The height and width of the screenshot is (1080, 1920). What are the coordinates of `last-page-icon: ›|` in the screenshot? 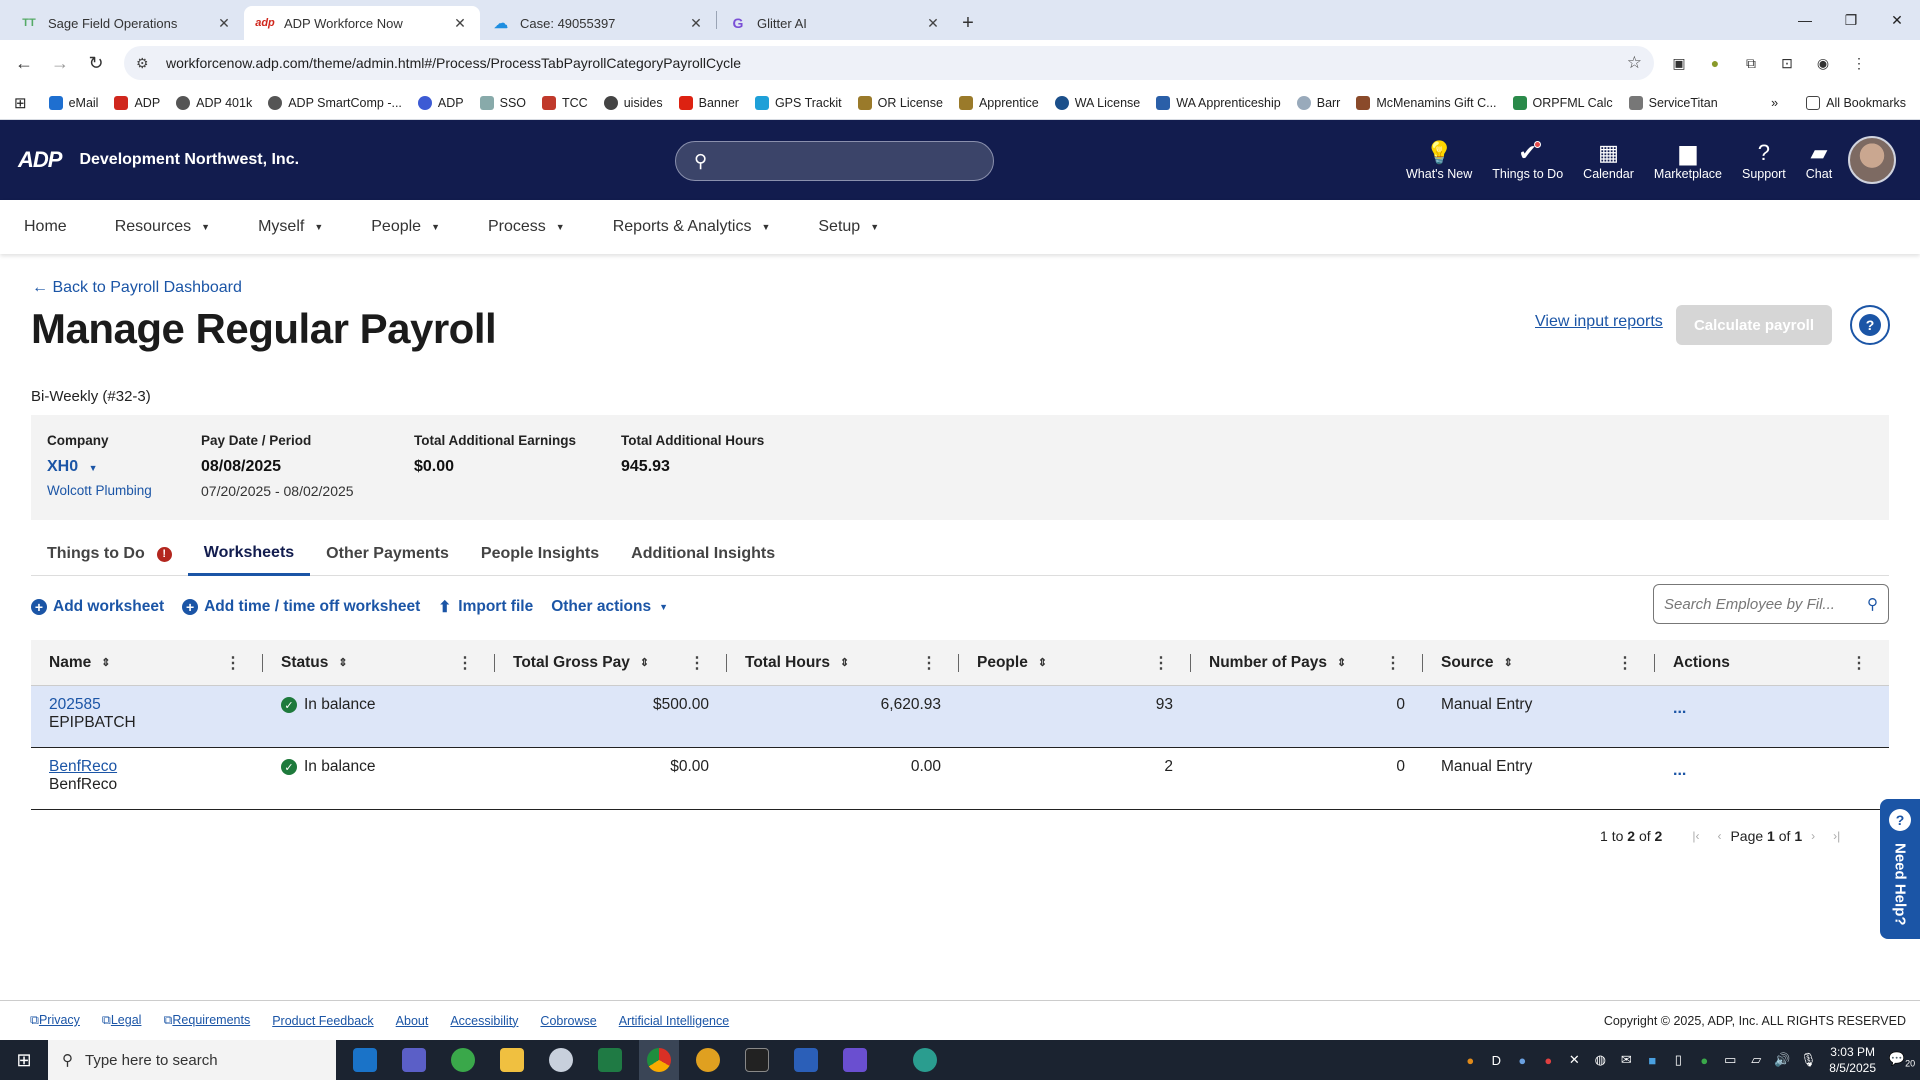 It's located at (1836, 836).